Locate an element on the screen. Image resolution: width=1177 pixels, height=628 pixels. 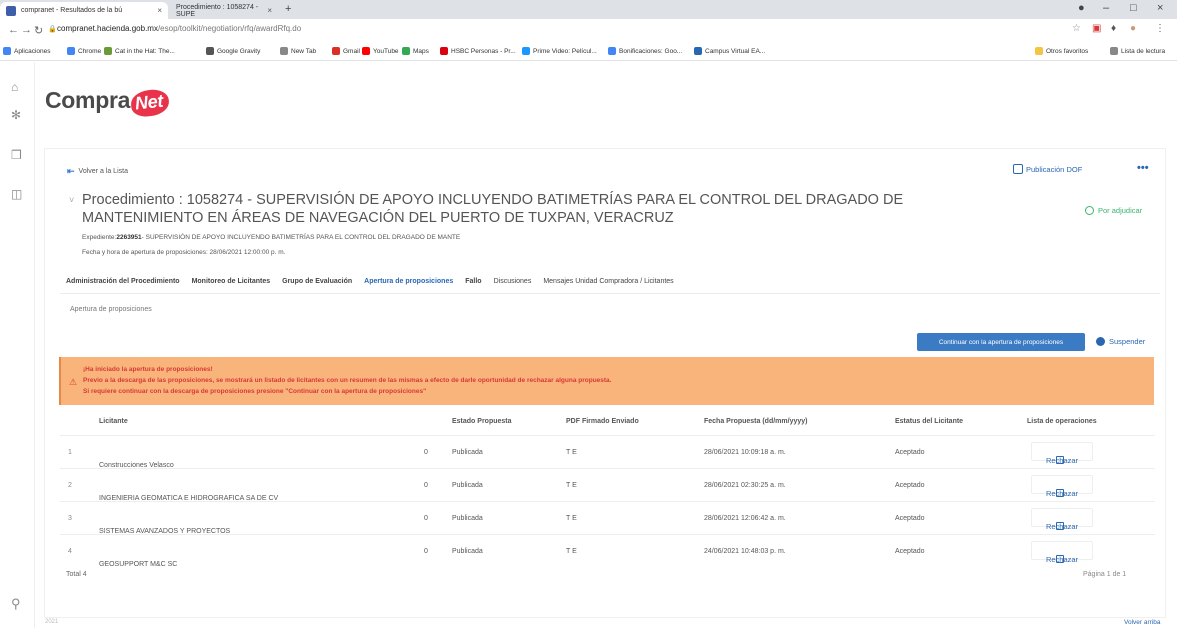
tab-title: compranet - Resultados de la bú is located at coordinates (72, 10).